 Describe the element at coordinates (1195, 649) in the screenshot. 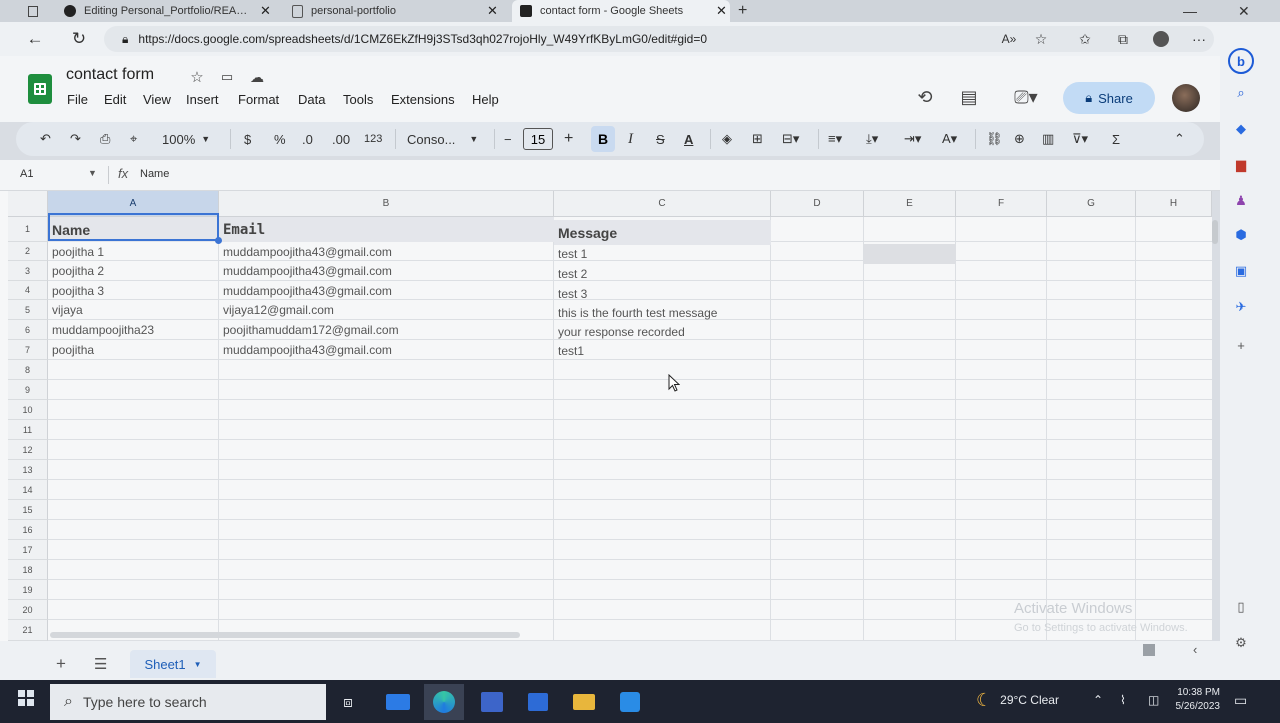

I see `chevron-left-icon: ‹` at that location.